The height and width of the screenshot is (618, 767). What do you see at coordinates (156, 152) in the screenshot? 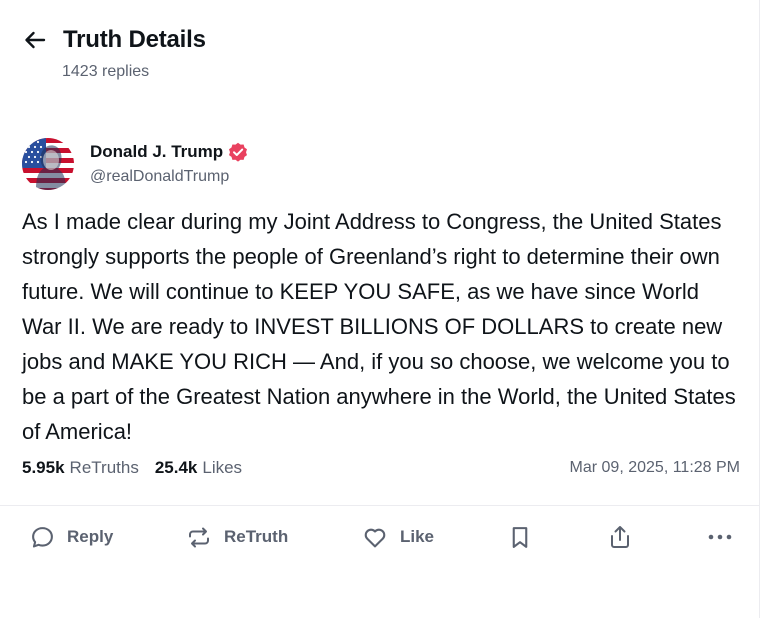
I see `author-name: Donald J. Trump` at bounding box center [156, 152].